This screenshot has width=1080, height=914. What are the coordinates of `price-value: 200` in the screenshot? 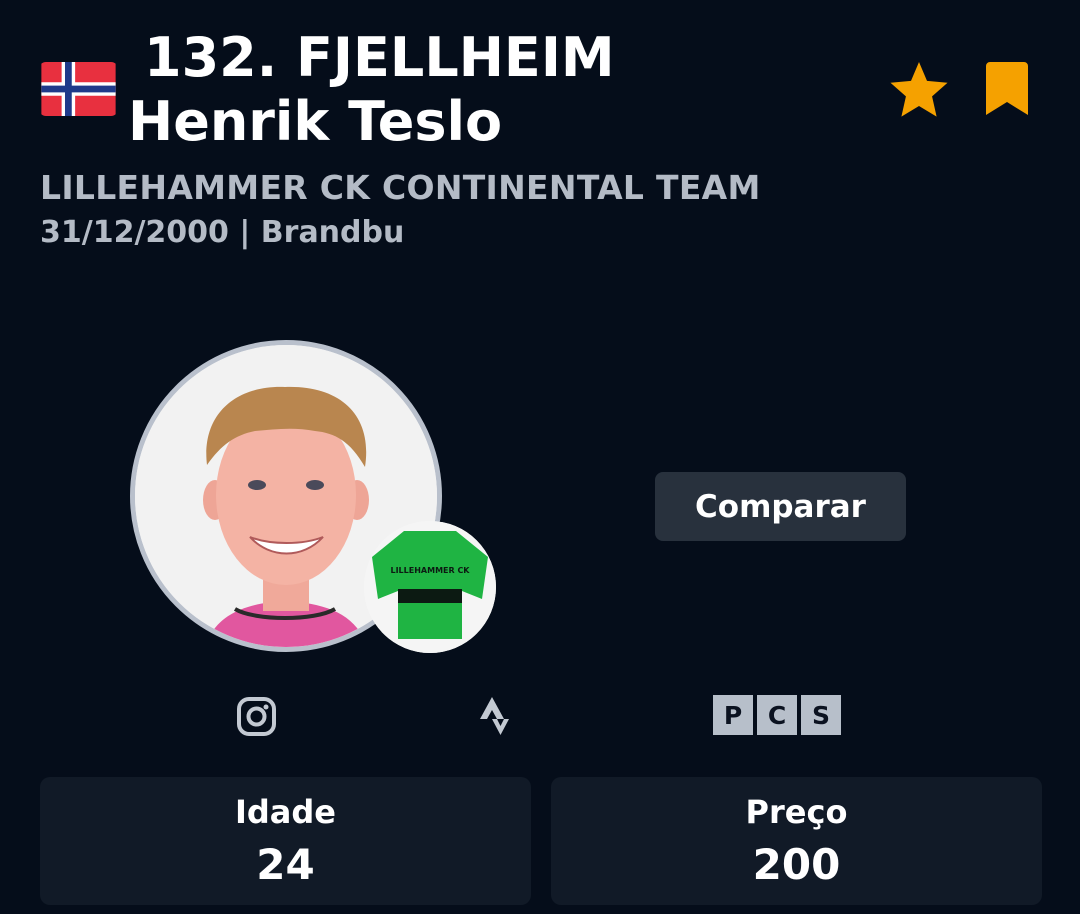 It's located at (796, 864).